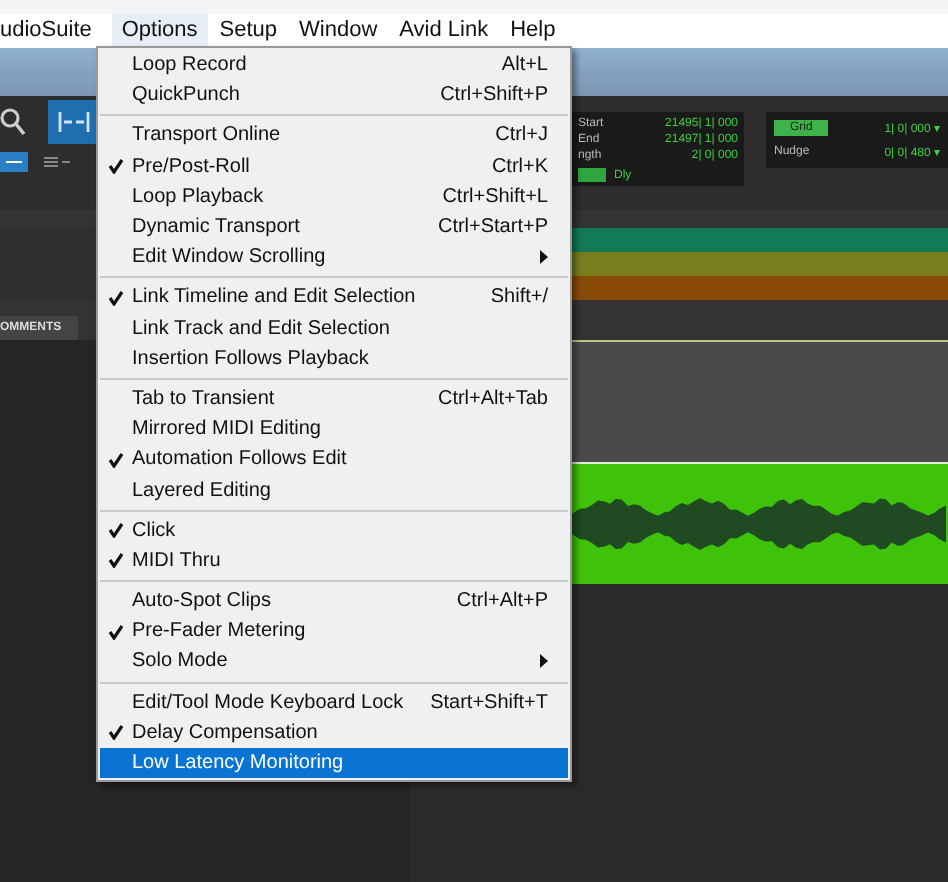  Describe the element at coordinates (334, 399) in the screenshot. I see `menu-item: Tab to Transient Ctrl+Alt+Tab` at that location.